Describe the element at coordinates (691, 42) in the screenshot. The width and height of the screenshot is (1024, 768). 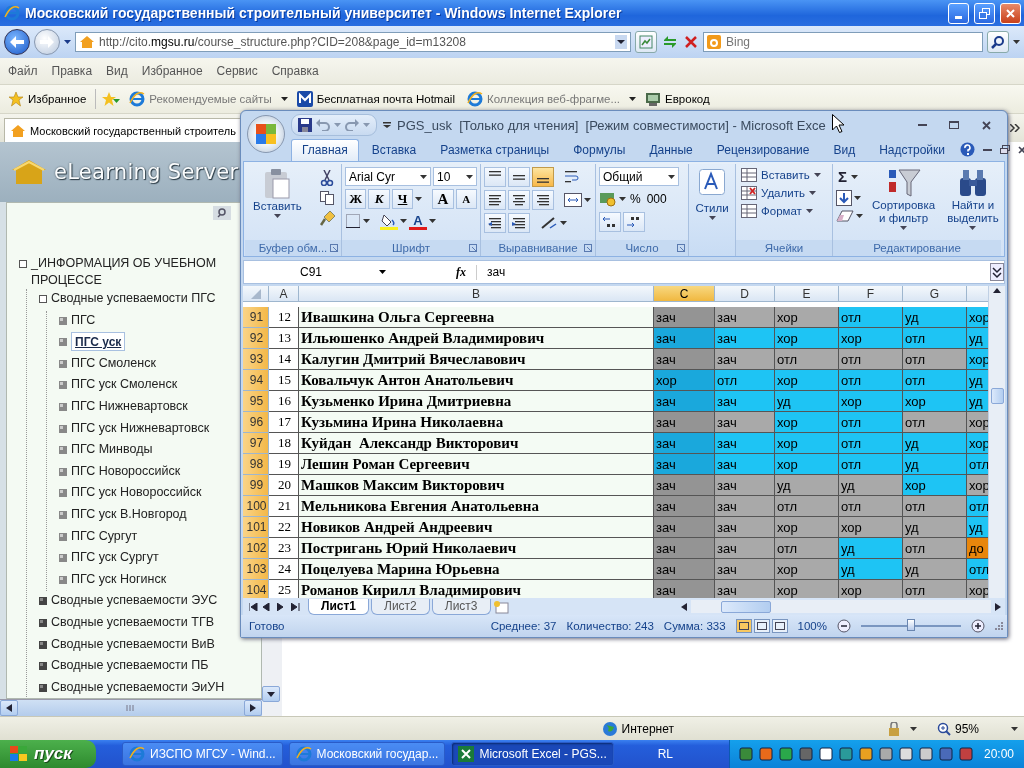
I see `stop-button` at that location.